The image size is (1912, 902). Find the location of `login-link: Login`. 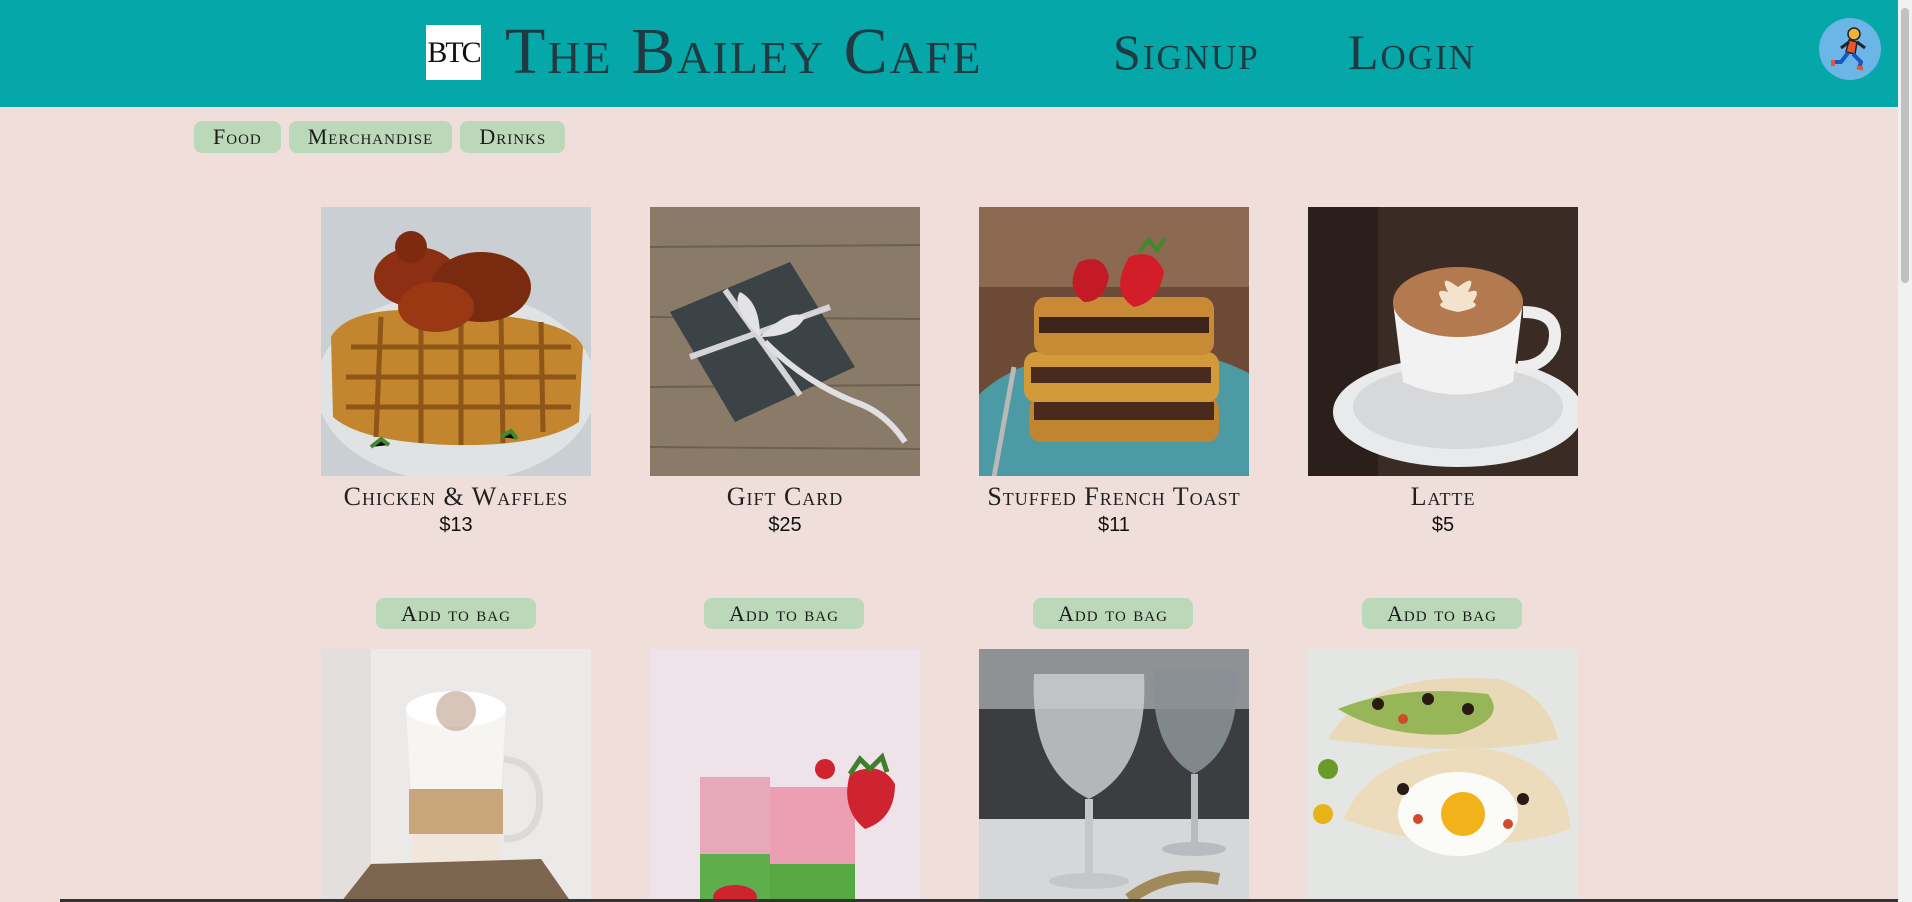

login-link: Login is located at coordinates (1412, 52).